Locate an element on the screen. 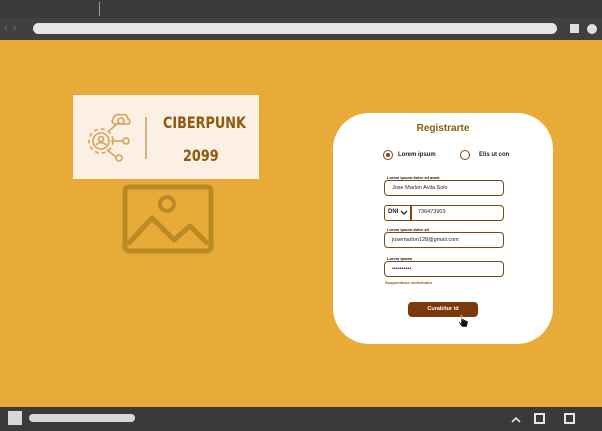 The image size is (602, 431). name-field-value: Jose Marlon Avila Solo is located at coordinates (420, 188).